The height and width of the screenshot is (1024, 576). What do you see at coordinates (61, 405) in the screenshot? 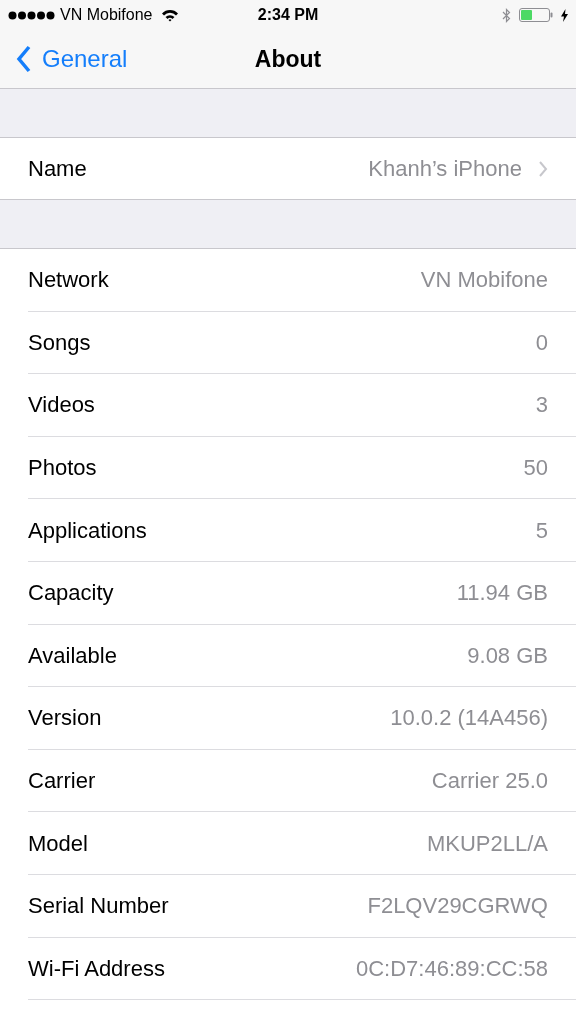
I see `row-label: Videos` at bounding box center [61, 405].